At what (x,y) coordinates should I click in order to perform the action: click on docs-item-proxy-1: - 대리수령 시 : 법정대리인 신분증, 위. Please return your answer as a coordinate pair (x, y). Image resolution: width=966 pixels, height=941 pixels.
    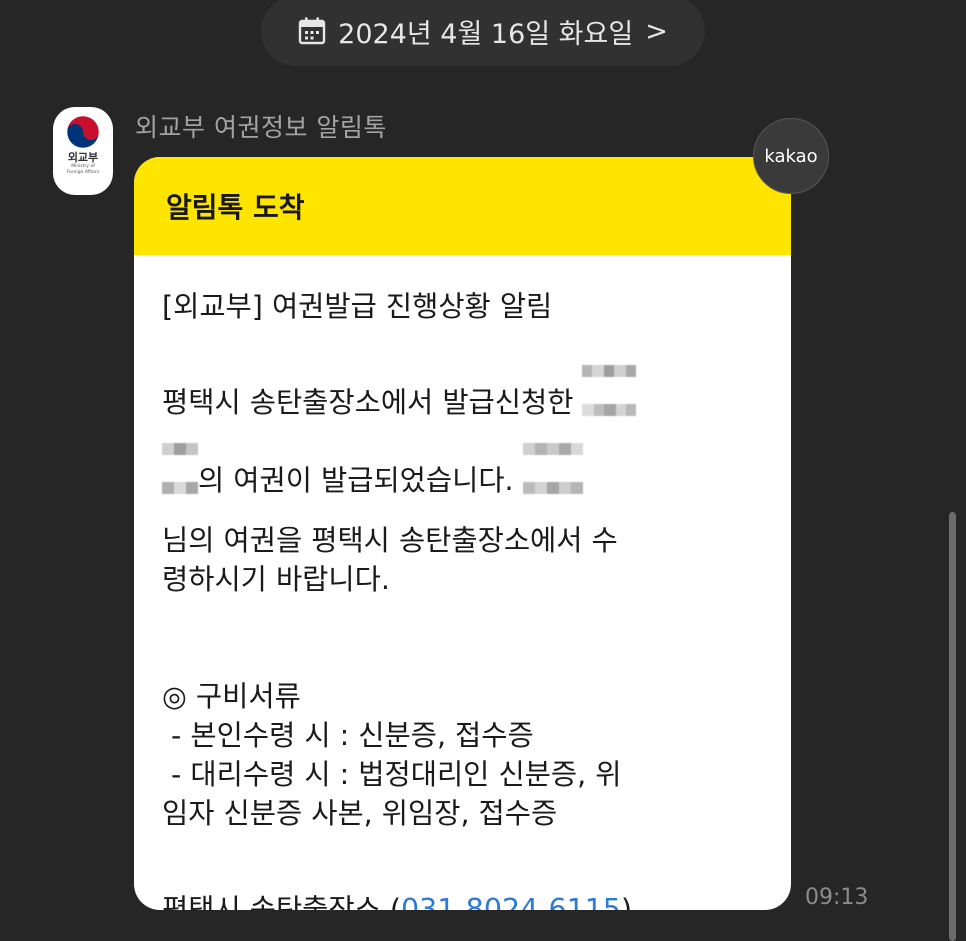
    Looking at the image, I should click on (392, 774).